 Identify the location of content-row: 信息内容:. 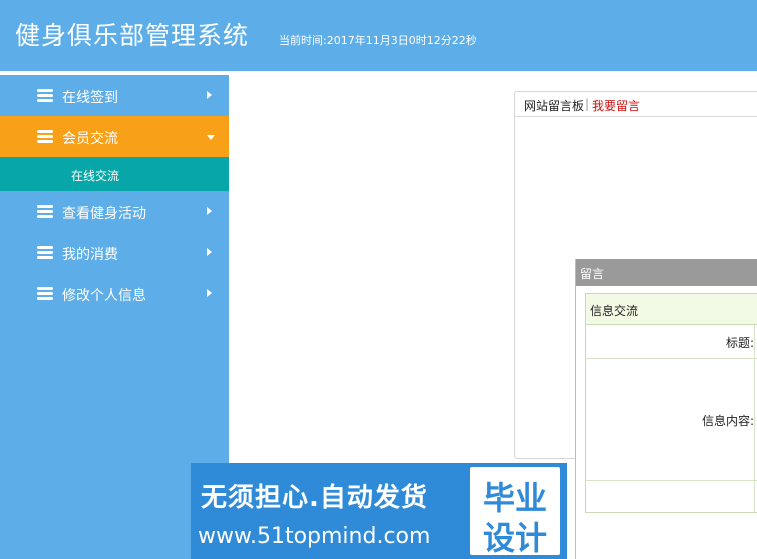
(671, 420).